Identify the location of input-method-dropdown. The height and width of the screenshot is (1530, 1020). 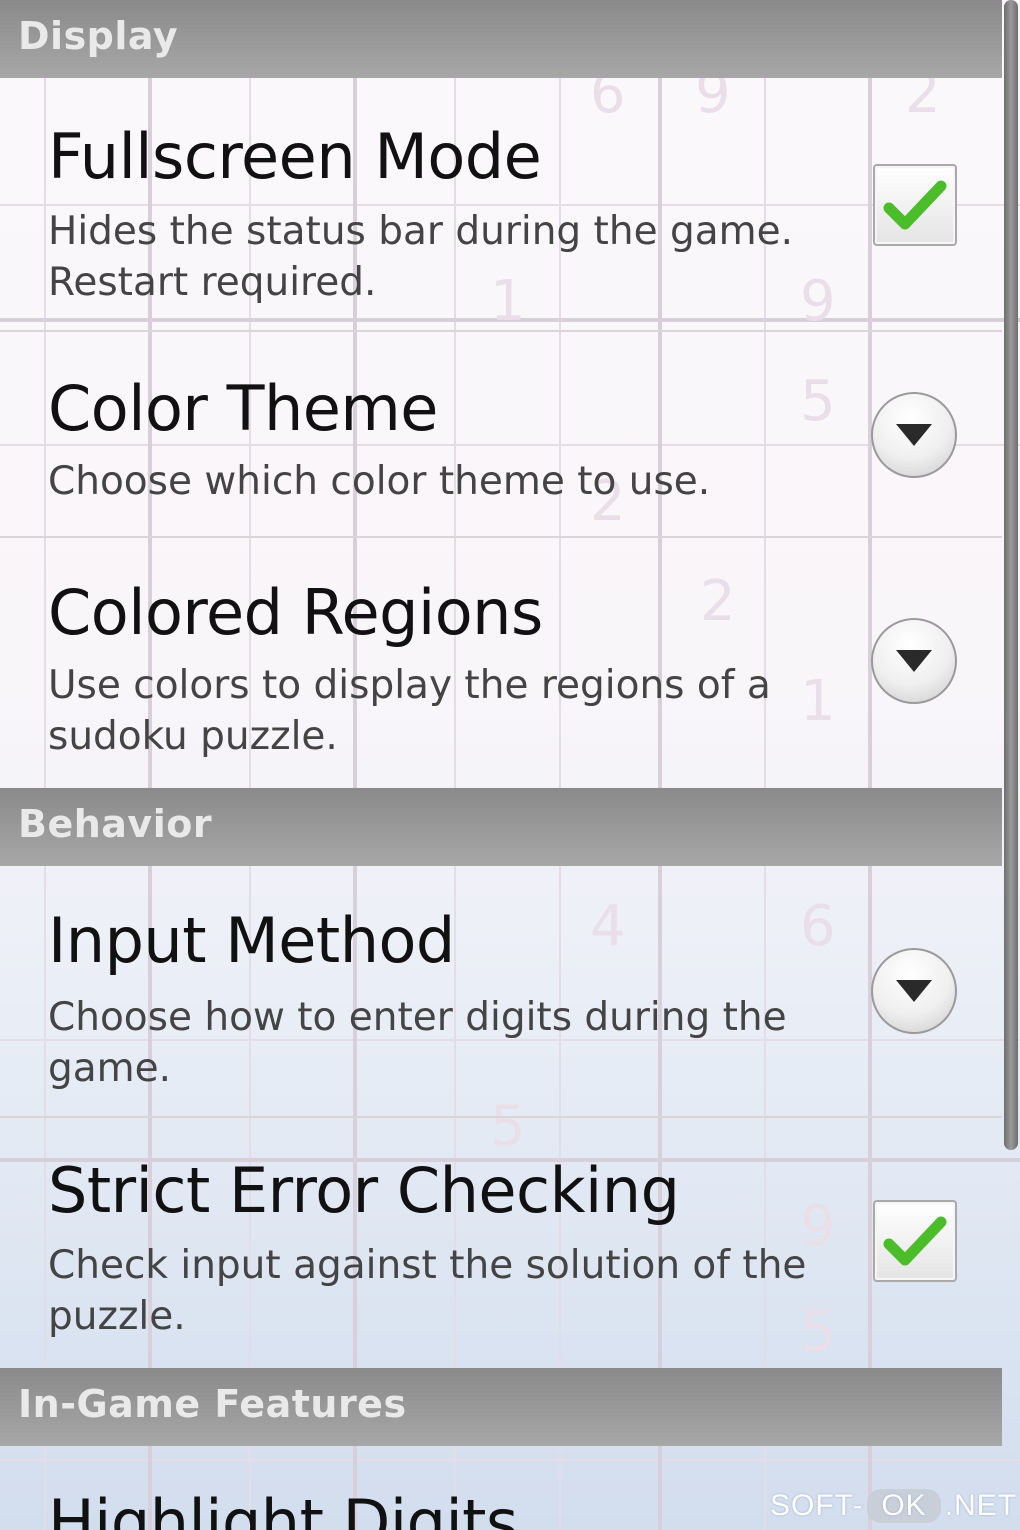
(914, 991).